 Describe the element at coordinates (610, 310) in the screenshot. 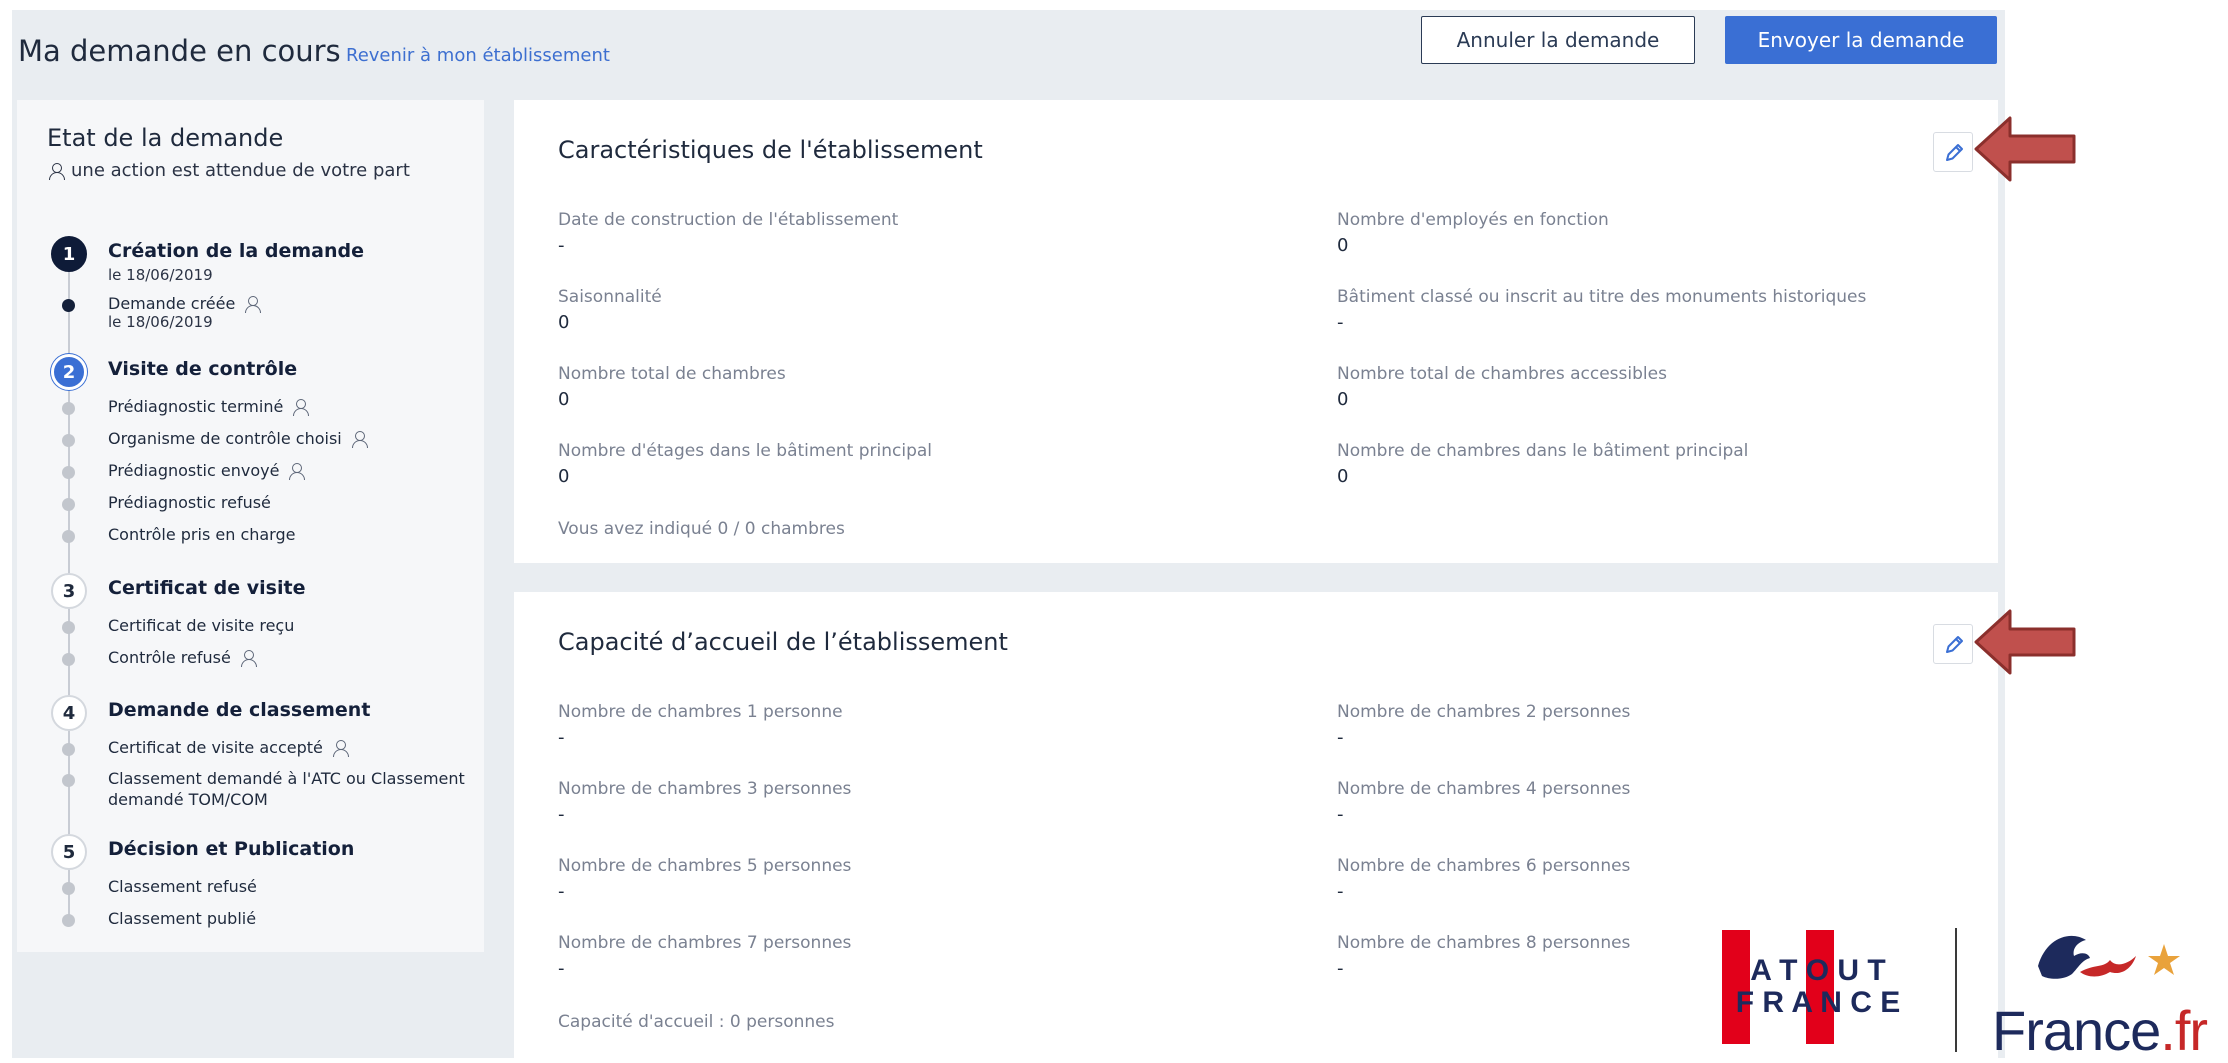

I see `field-seasonality: Saisonnalité 0` at that location.